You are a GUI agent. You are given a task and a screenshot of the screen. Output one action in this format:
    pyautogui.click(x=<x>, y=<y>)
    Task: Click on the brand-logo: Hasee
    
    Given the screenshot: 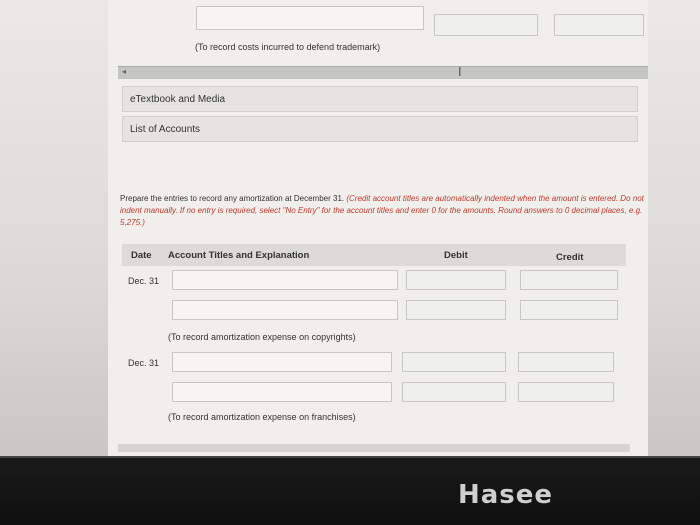 What is the action you would take?
    pyautogui.click(x=506, y=495)
    